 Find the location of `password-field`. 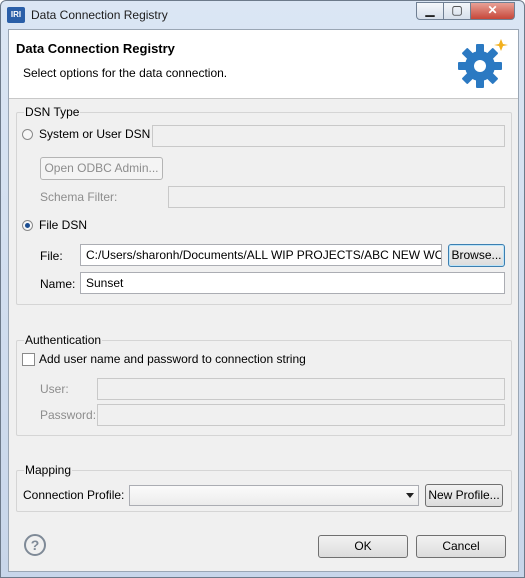

password-field is located at coordinates (301, 415).